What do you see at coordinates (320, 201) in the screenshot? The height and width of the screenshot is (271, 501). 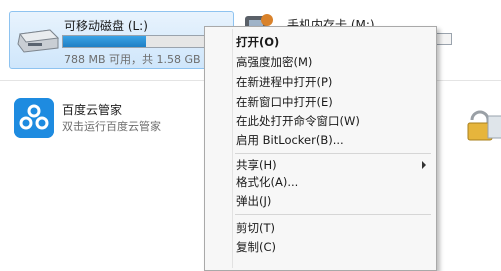 I see `menu-item-eject: 弹出(J)` at bounding box center [320, 201].